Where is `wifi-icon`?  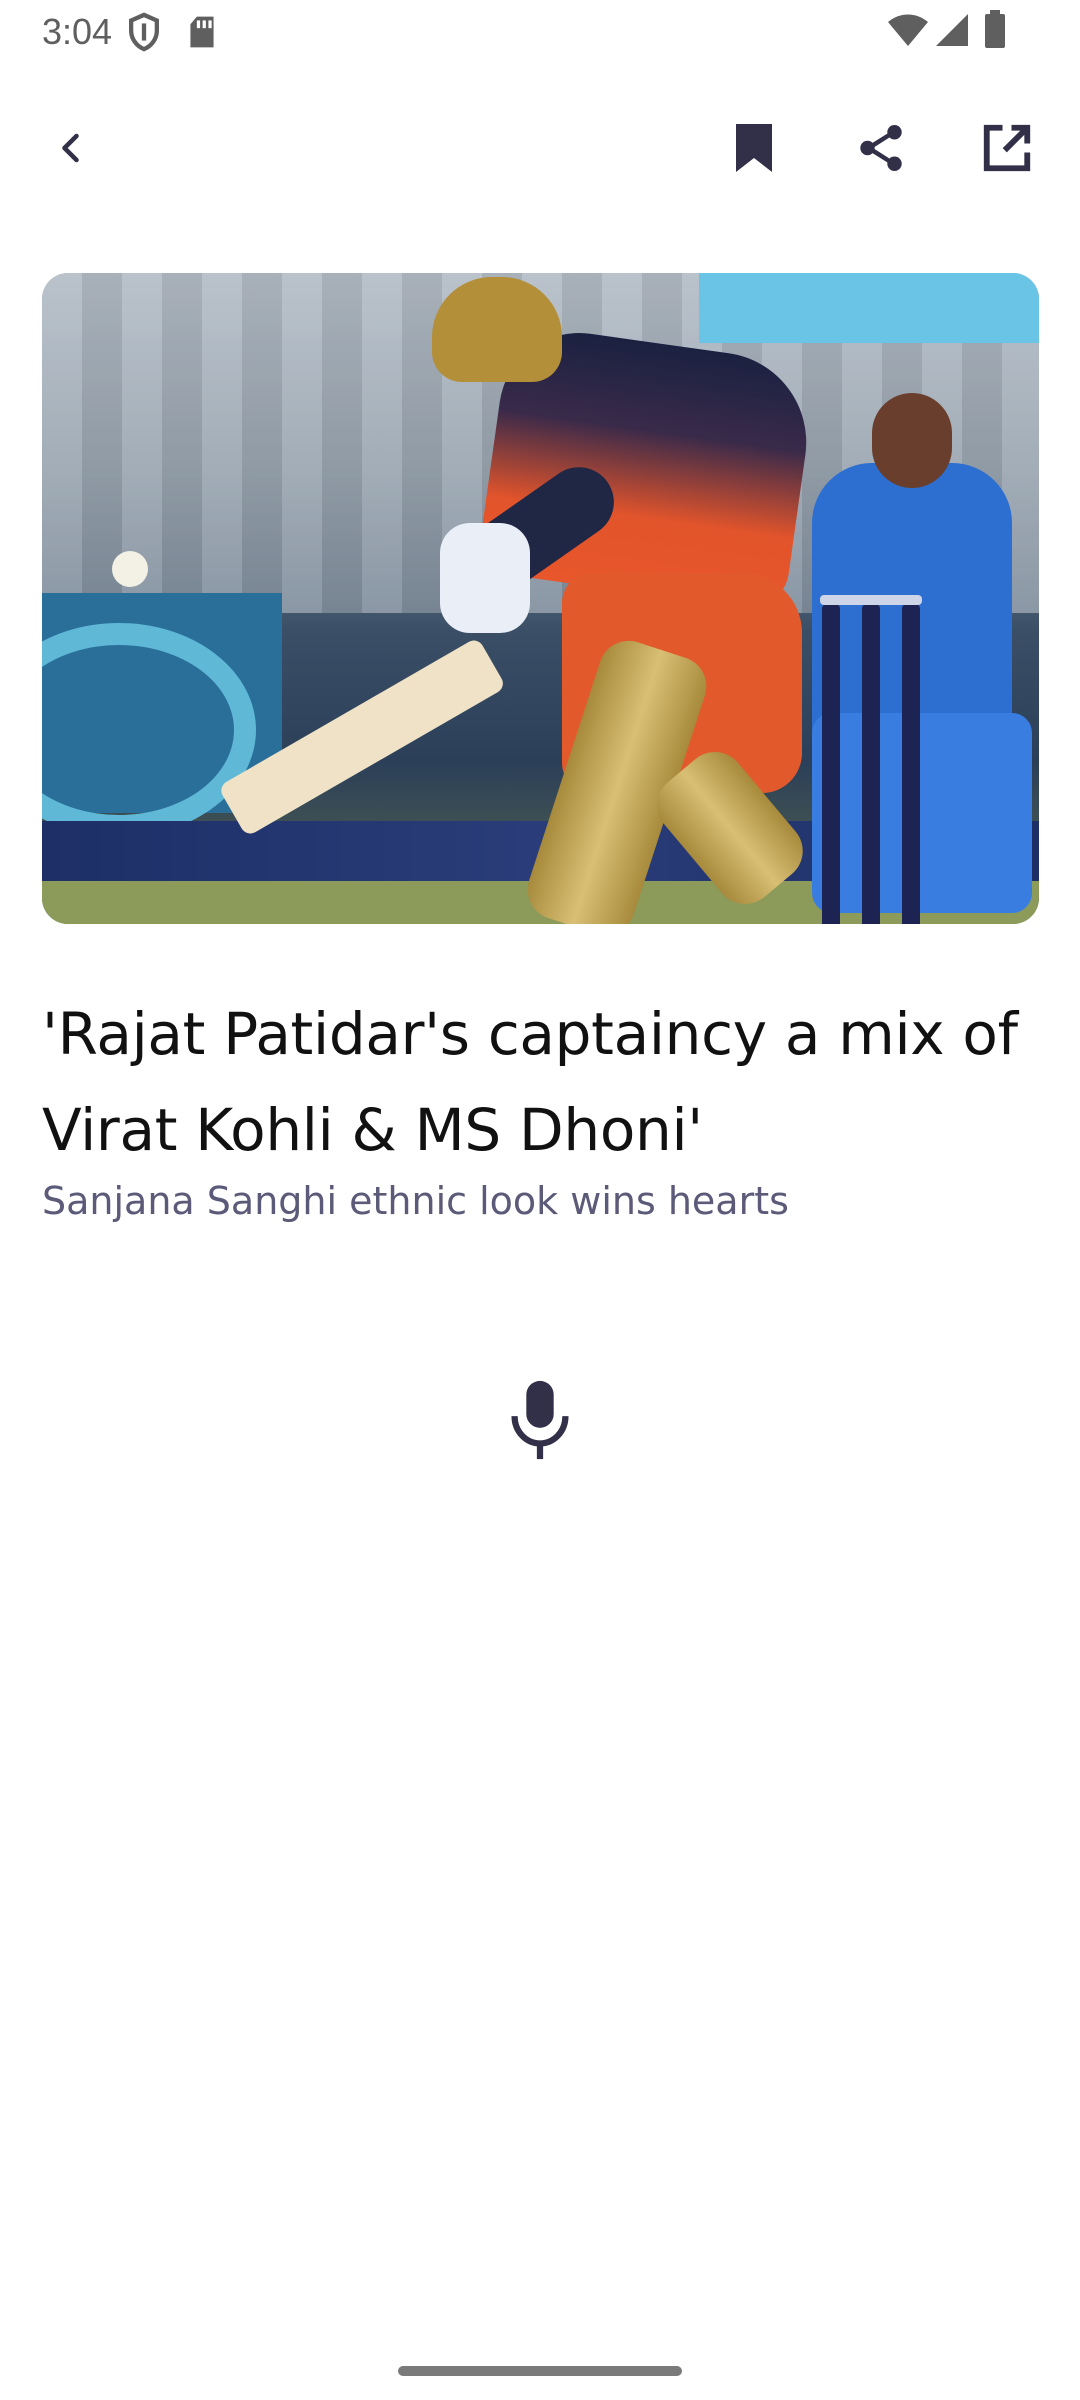
wifi-icon is located at coordinates (908, 30).